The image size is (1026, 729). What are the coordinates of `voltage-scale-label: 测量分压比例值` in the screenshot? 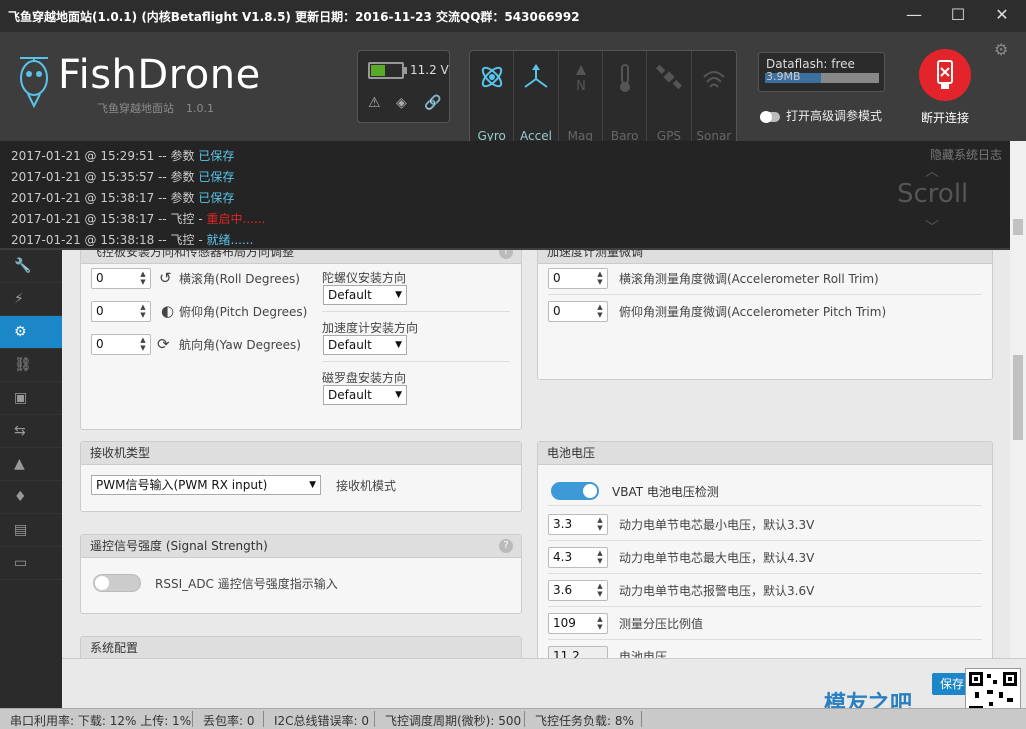 It's located at (661, 624).